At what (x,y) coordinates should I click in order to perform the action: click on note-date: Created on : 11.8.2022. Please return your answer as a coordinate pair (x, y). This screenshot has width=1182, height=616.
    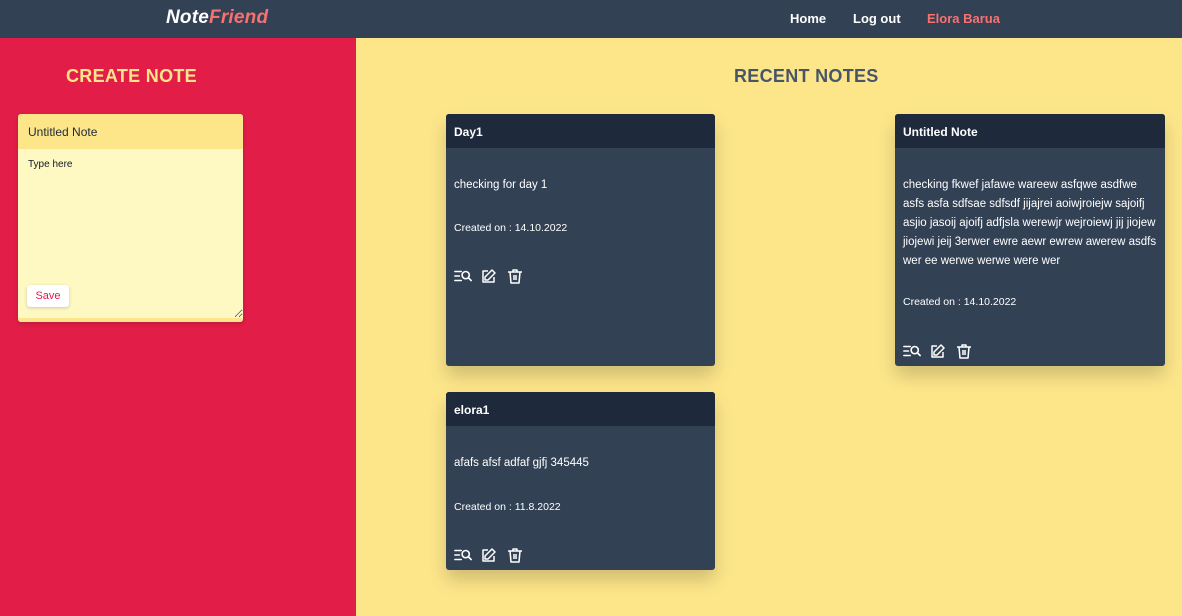
    Looking at the image, I should click on (507, 507).